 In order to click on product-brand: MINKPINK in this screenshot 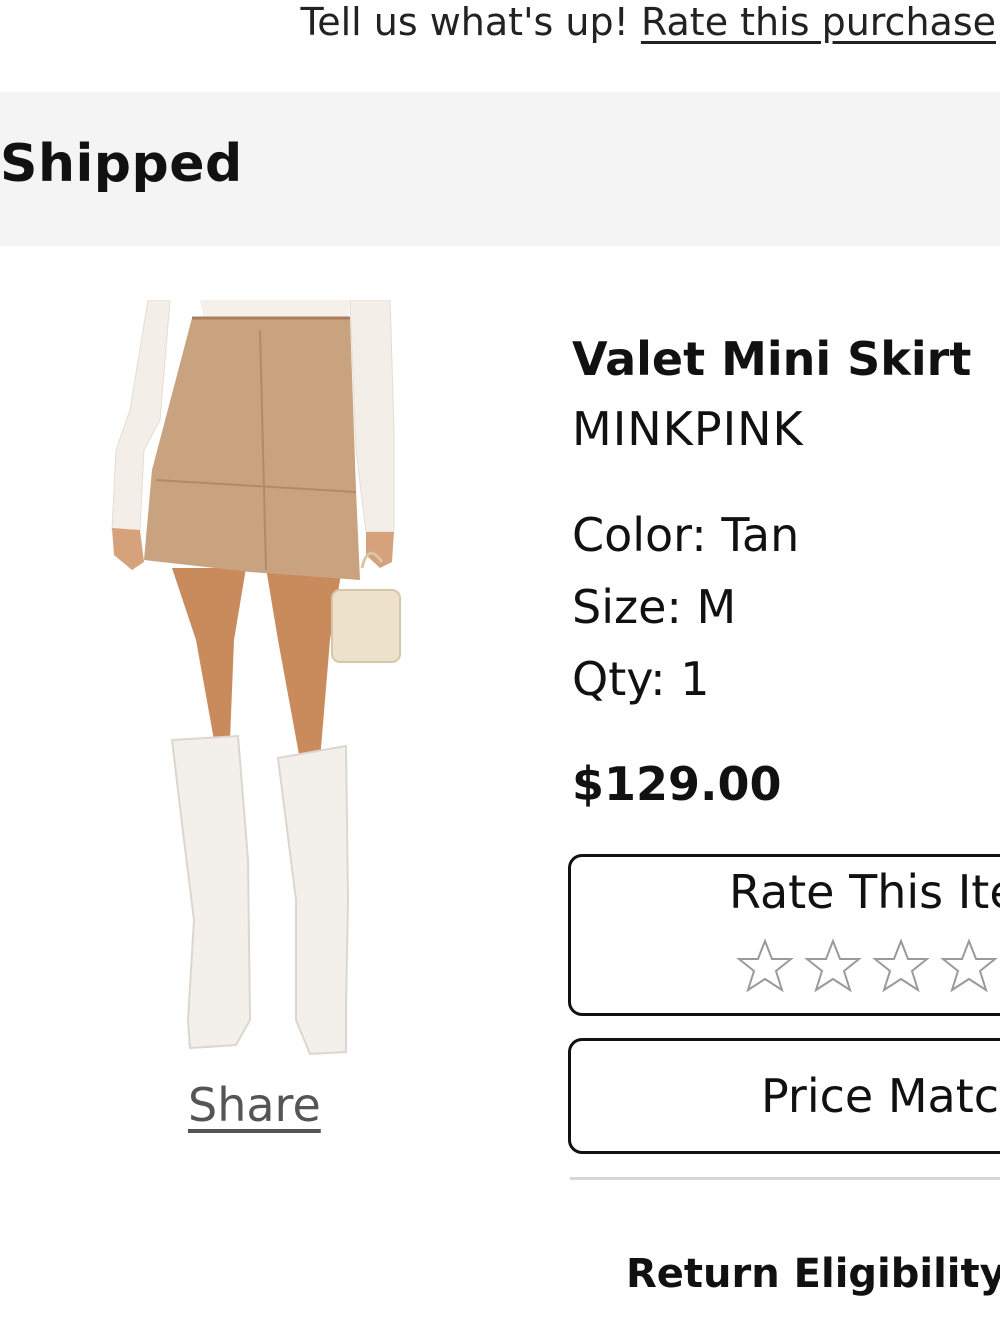, I will do `click(688, 429)`.